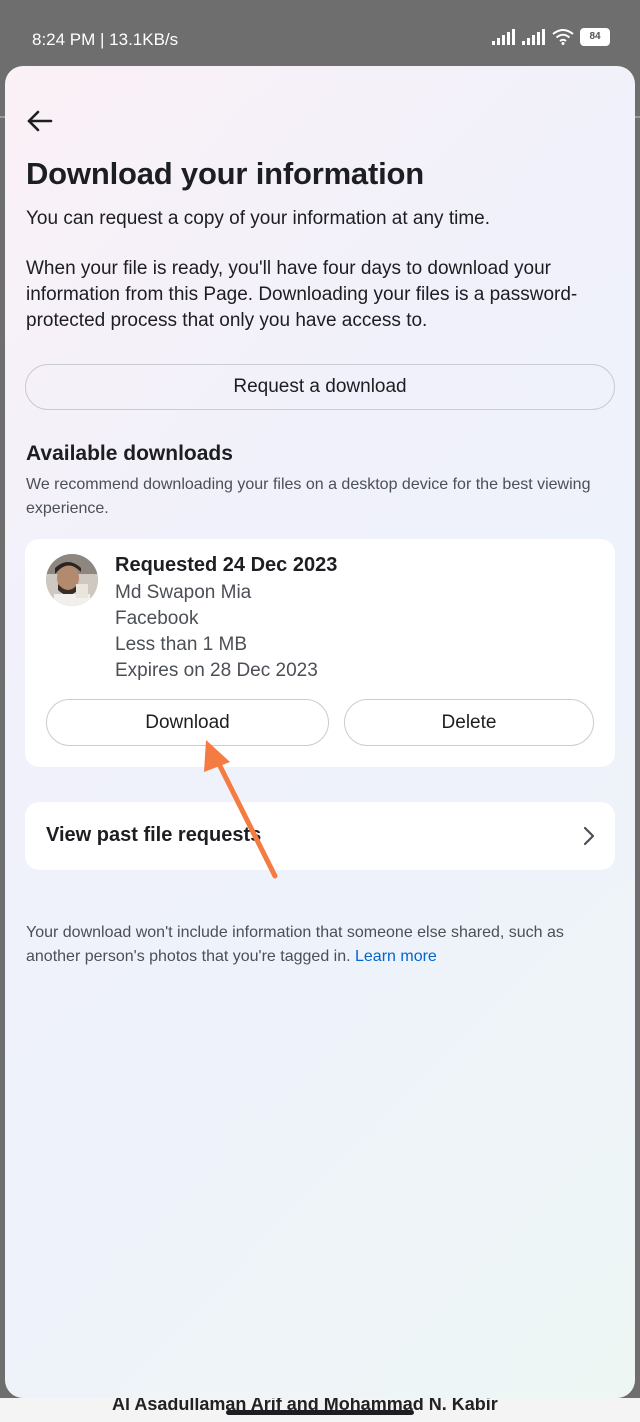 Image resolution: width=640 pixels, height=1422 pixels. What do you see at coordinates (105, 39) in the screenshot?
I see `status-time: 8:24 PM | 13.1KB/s` at bounding box center [105, 39].